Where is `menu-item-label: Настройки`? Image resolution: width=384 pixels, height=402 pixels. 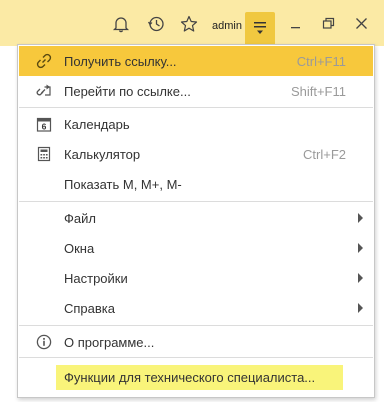 menu-item-label: Настройки is located at coordinates (96, 278).